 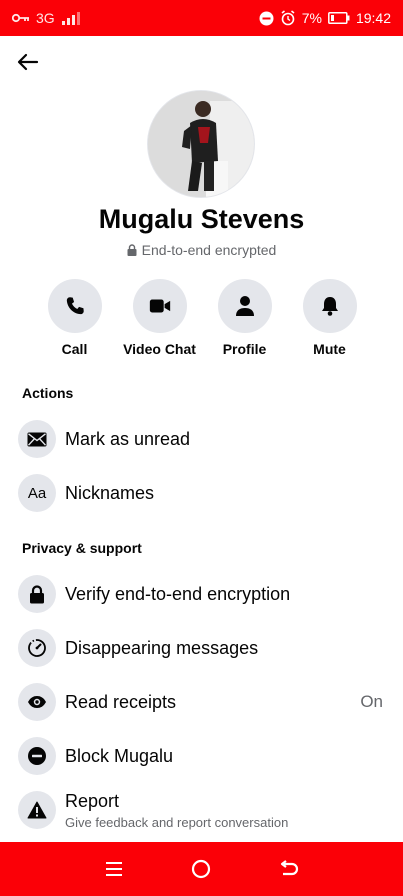 I want to click on warning-icon, so click(x=37, y=810).